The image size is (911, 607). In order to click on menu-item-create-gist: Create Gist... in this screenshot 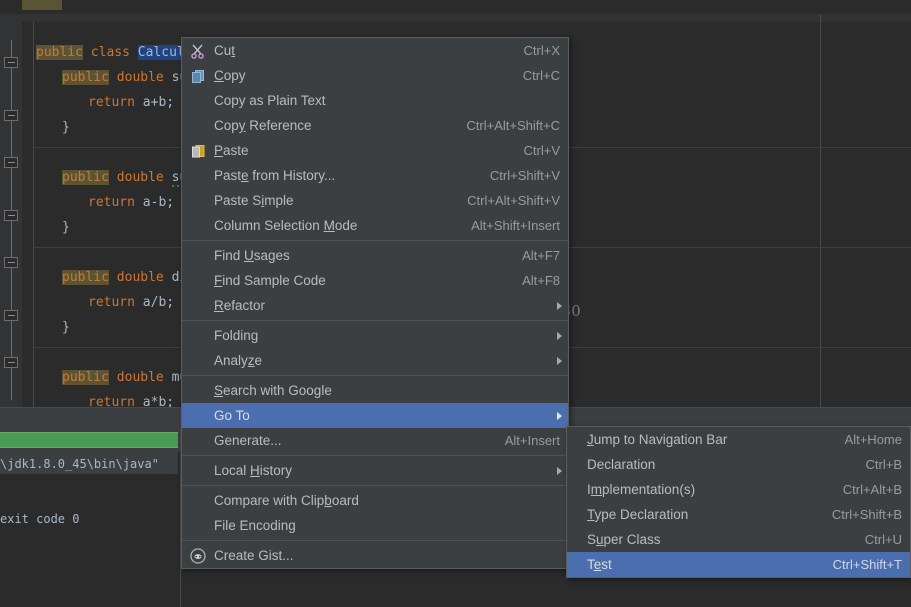, I will do `click(375, 555)`.